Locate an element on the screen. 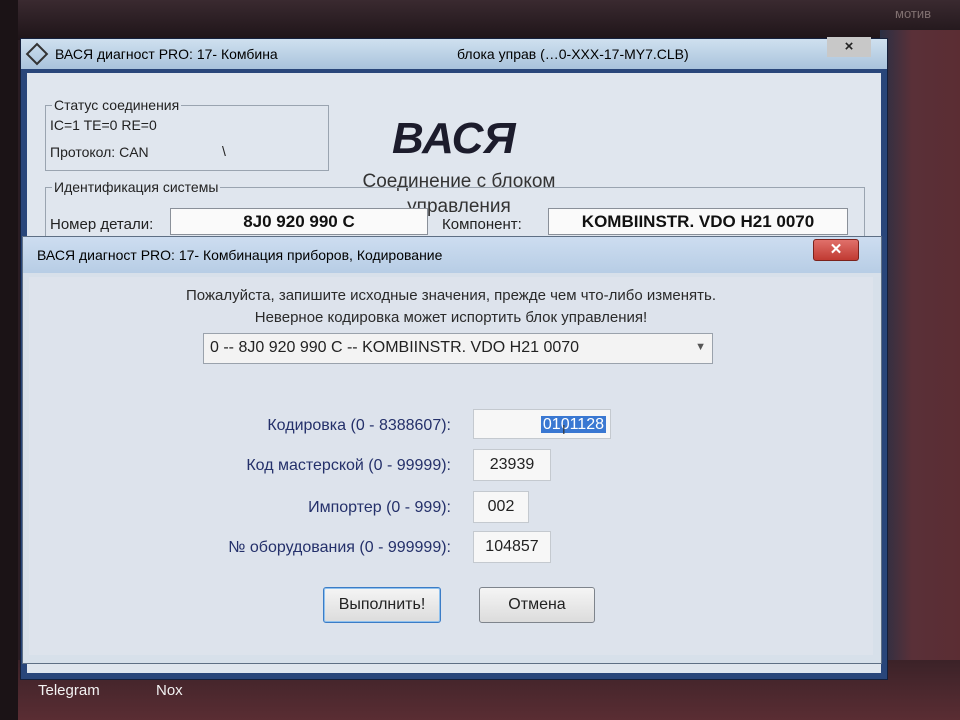  main-window-title-tail: блока управ (…0-XXX-17-MY7.CLB) is located at coordinates (573, 54).